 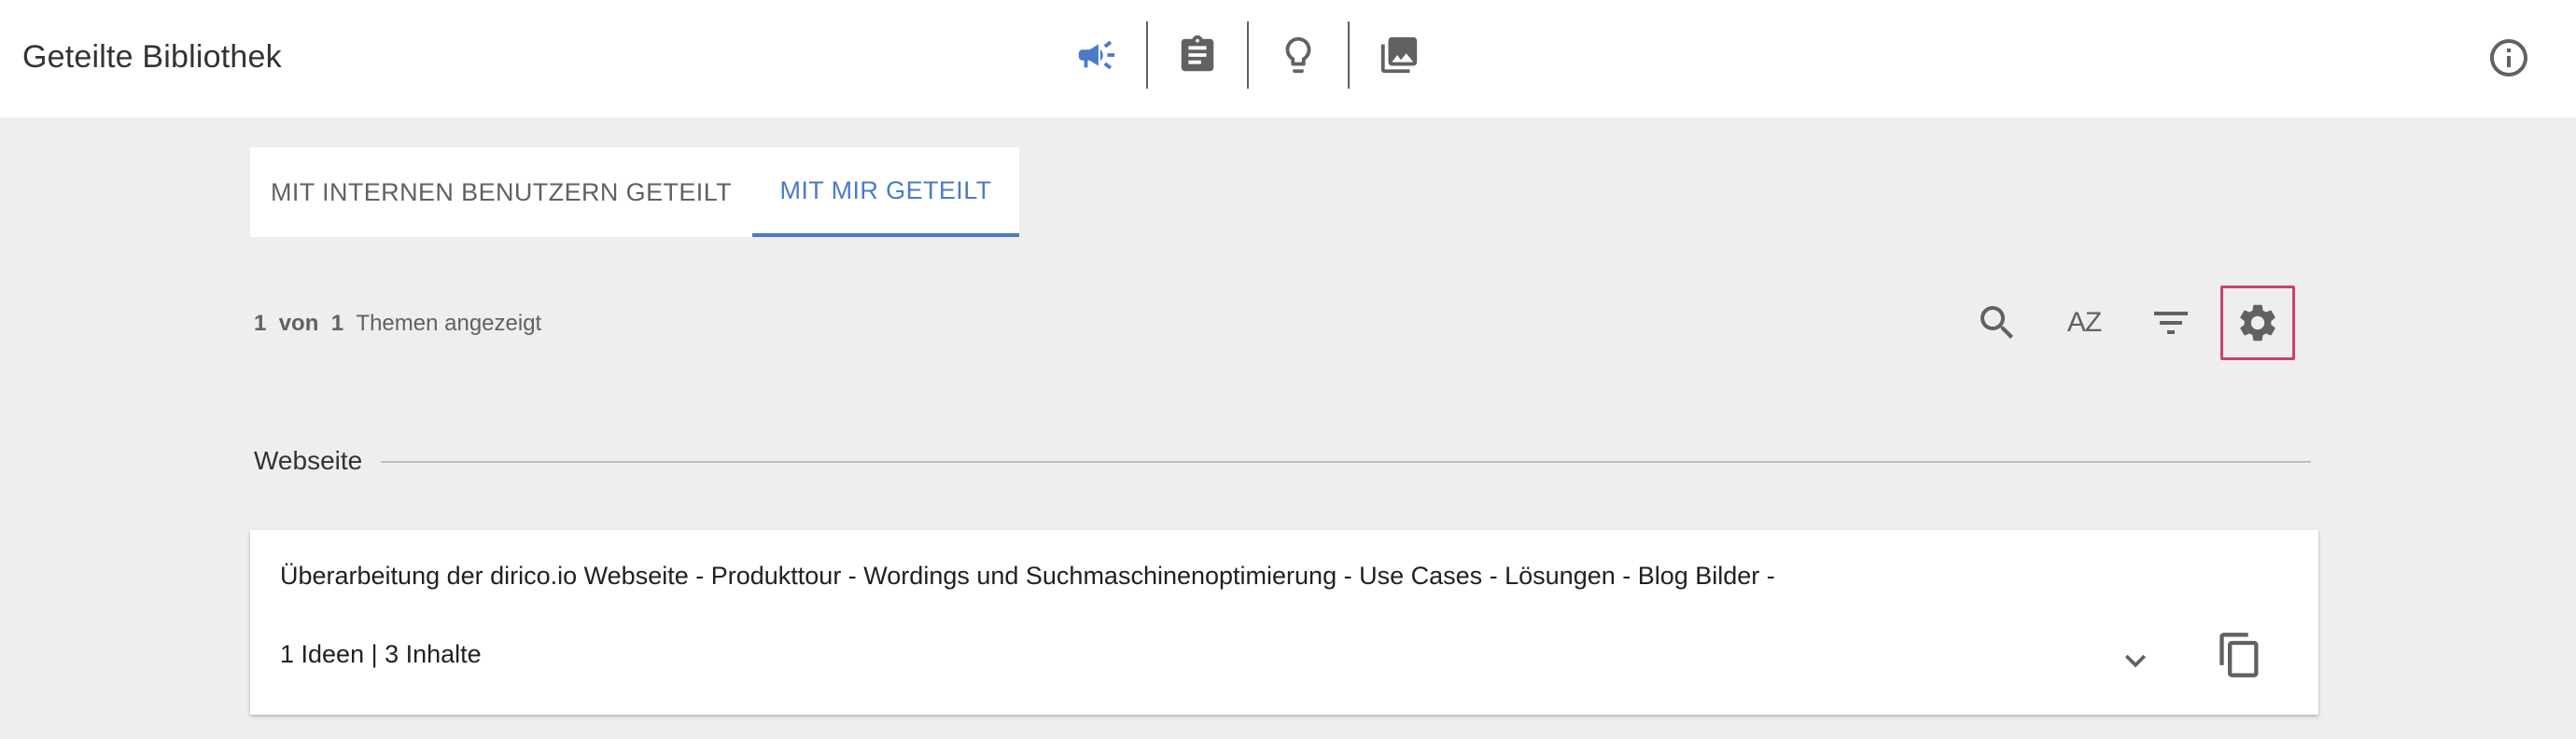 What do you see at coordinates (885, 192) in the screenshot?
I see `tab-shared-with-me: MIT MIR GETEILT` at bounding box center [885, 192].